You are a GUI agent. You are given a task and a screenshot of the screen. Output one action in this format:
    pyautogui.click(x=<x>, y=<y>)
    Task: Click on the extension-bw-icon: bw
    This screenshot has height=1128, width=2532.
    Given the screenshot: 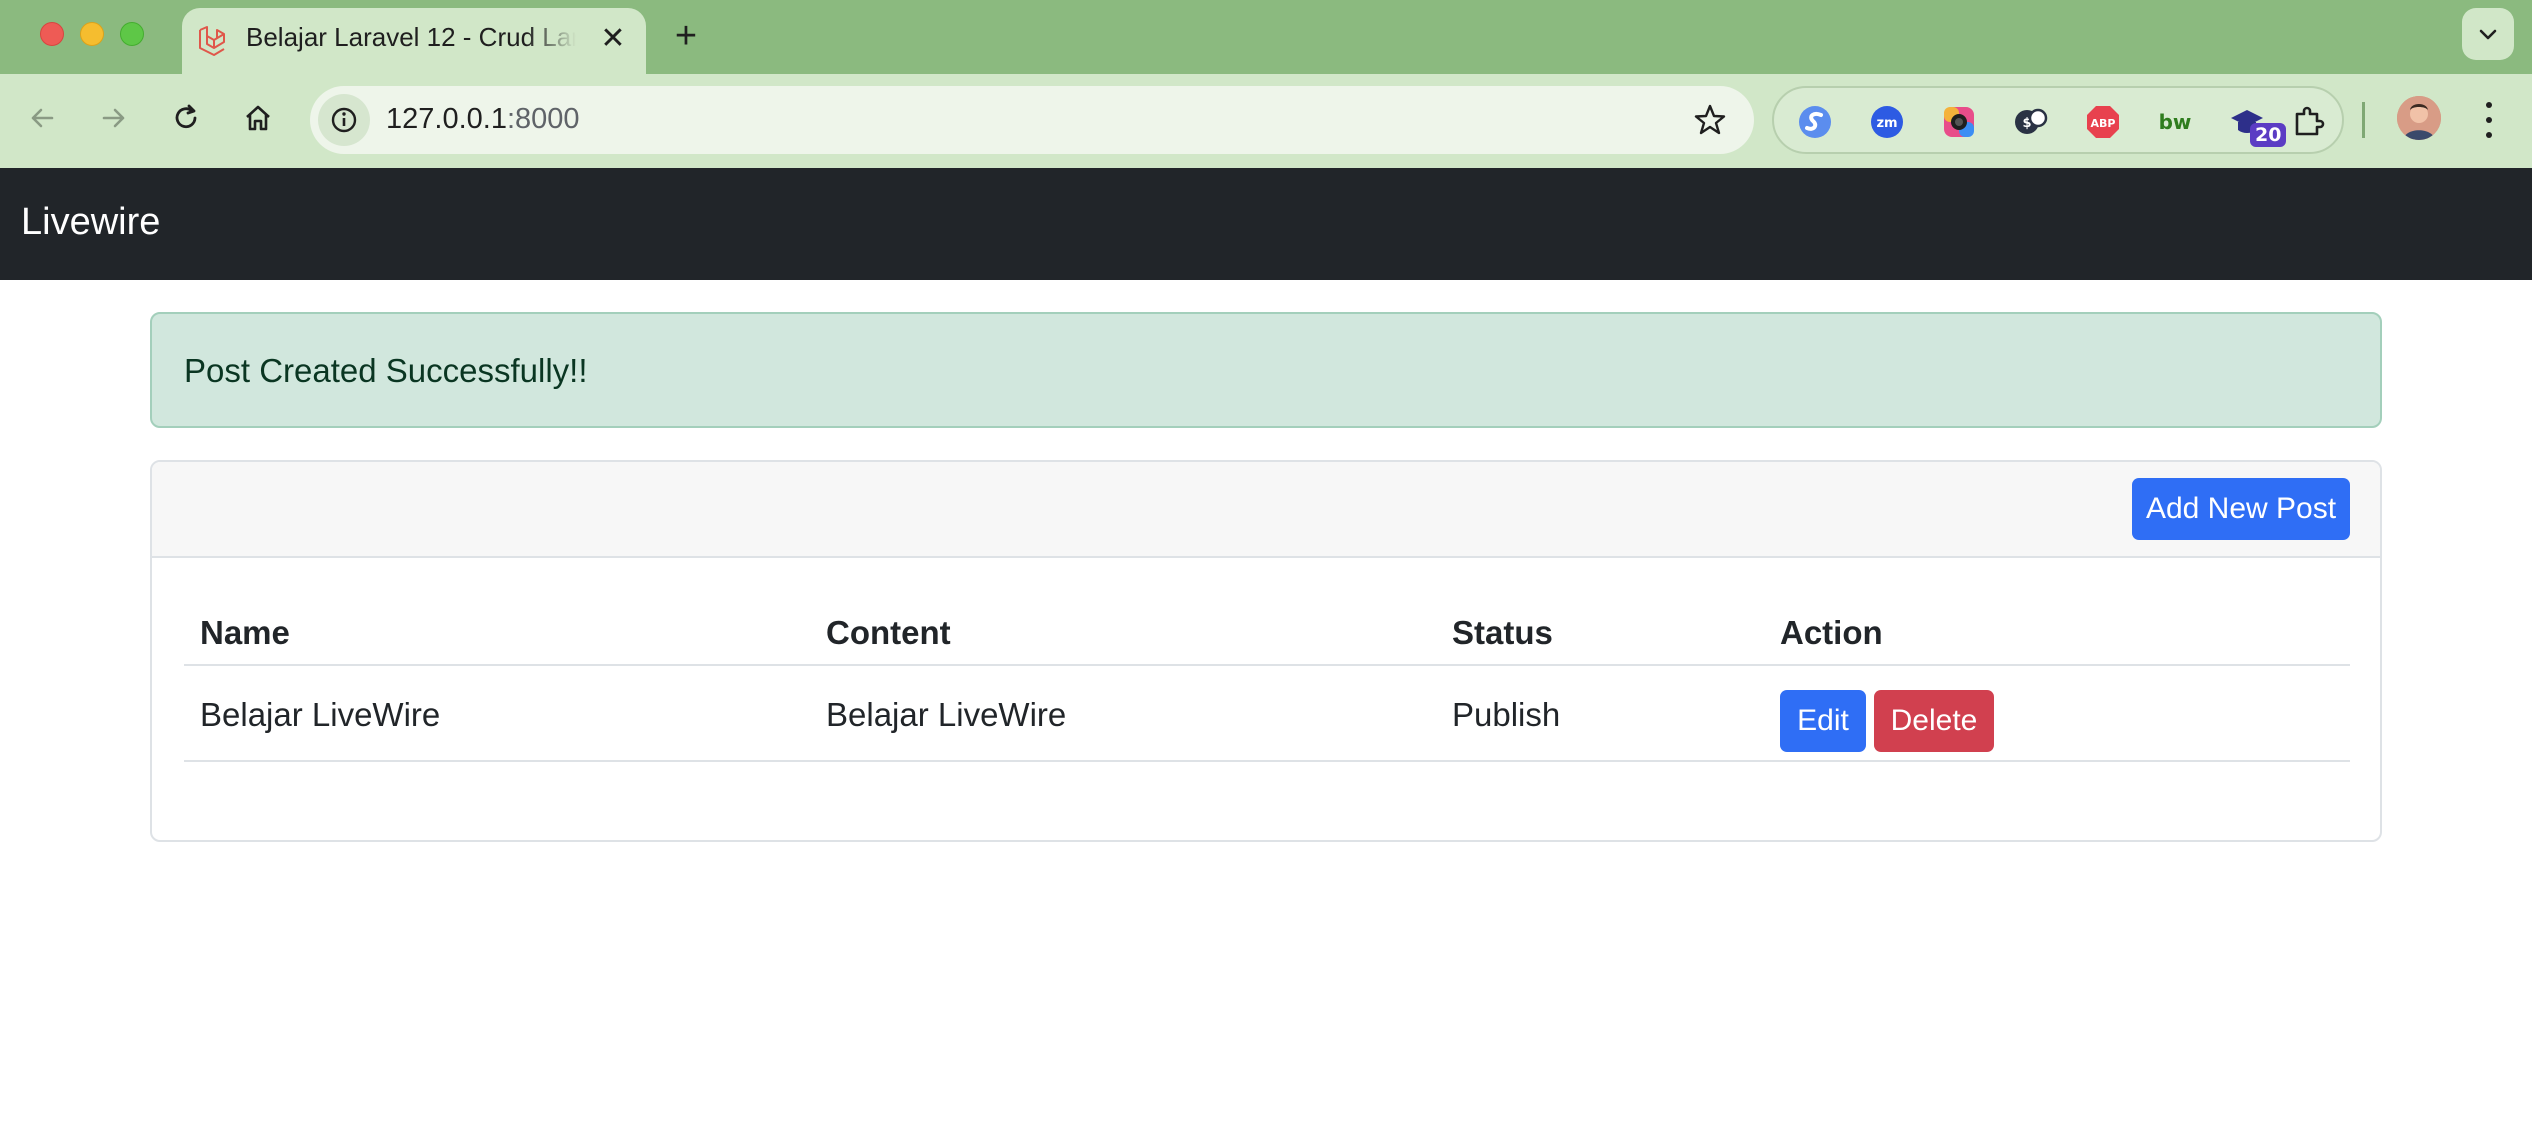 What is the action you would take?
    pyautogui.click(x=2175, y=122)
    